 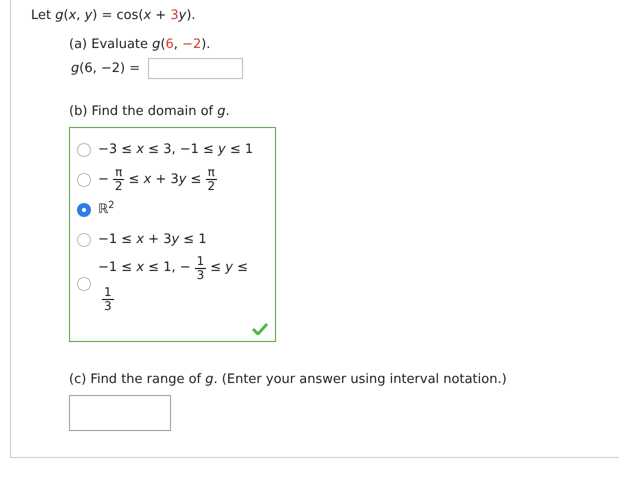 What do you see at coordinates (150, 112) in the screenshot?
I see `part-b-question: (b) Find the domain of g.` at bounding box center [150, 112].